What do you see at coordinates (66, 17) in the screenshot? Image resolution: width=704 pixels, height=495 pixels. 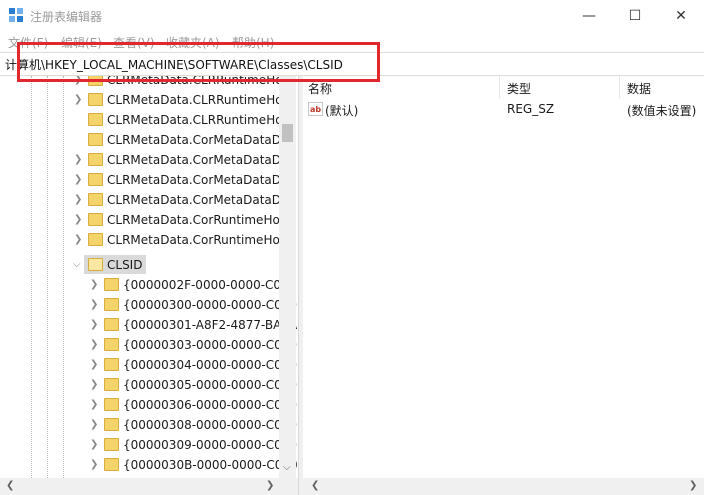 I see `window-title: 注册表编辑器` at bounding box center [66, 17].